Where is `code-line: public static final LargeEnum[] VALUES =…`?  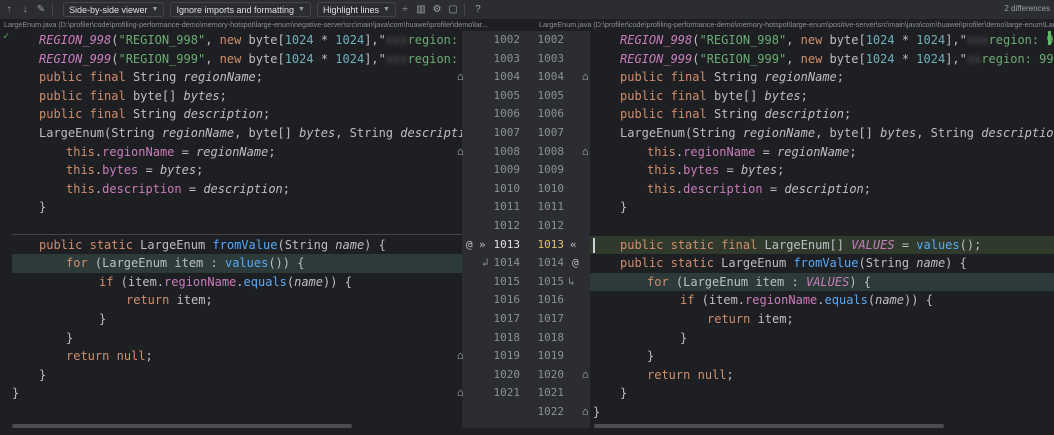 code-line: public static final LargeEnum[] VALUES =… is located at coordinates (801, 244).